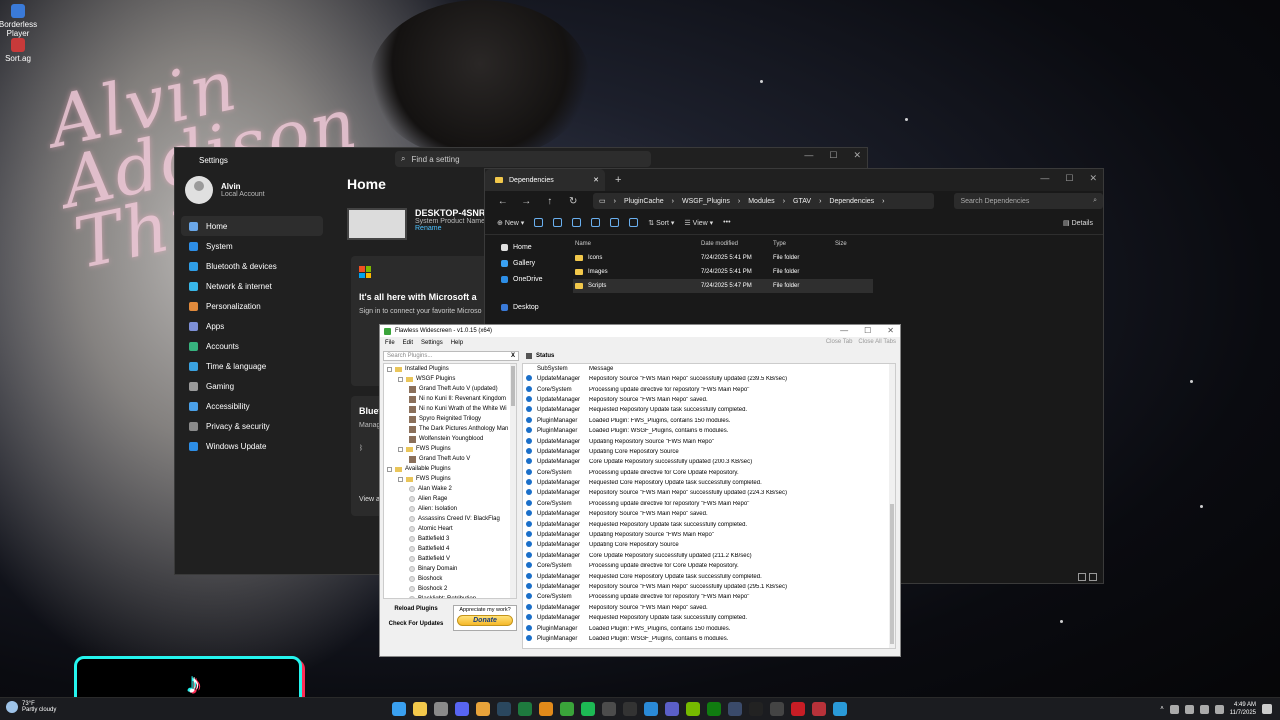 Image resolution: width=1280 pixels, height=720 pixels. What do you see at coordinates (840, 709) in the screenshot?
I see `notes-icon` at bounding box center [840, 709].